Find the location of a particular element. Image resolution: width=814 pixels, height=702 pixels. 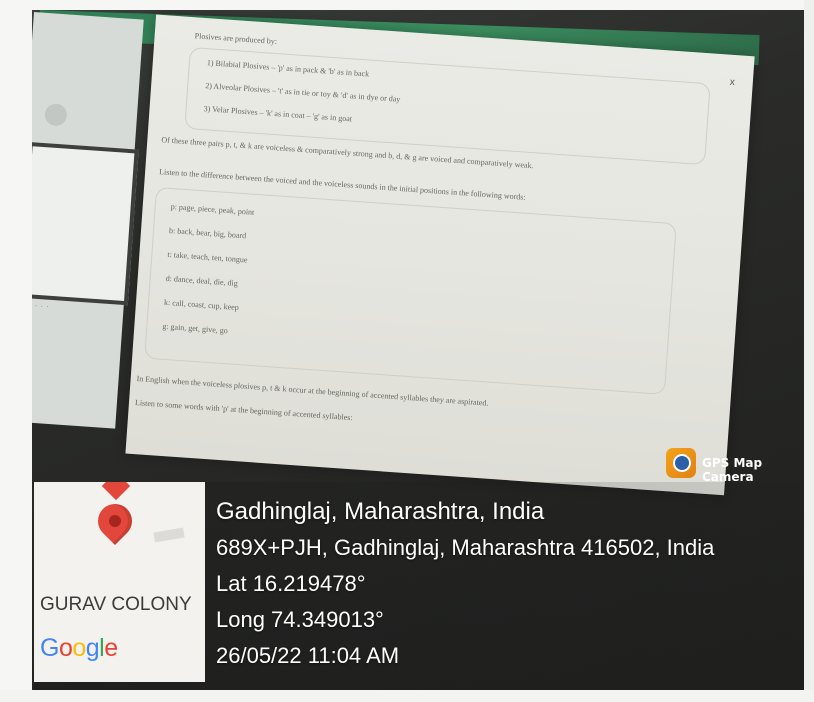

gps-badge-label: GPS Map Camera is located at coordinates (732, 470).